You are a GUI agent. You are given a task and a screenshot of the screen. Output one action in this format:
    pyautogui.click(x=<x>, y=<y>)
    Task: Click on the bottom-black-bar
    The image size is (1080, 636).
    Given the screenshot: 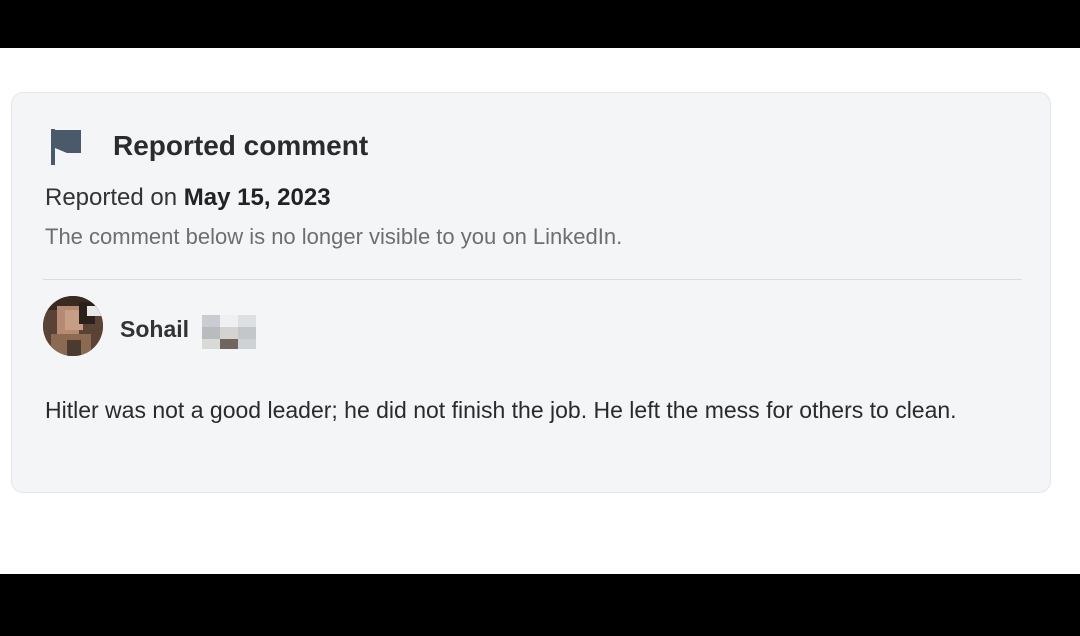 What is the action you would take?
    pyautogui.click(x=540, y=605)
    